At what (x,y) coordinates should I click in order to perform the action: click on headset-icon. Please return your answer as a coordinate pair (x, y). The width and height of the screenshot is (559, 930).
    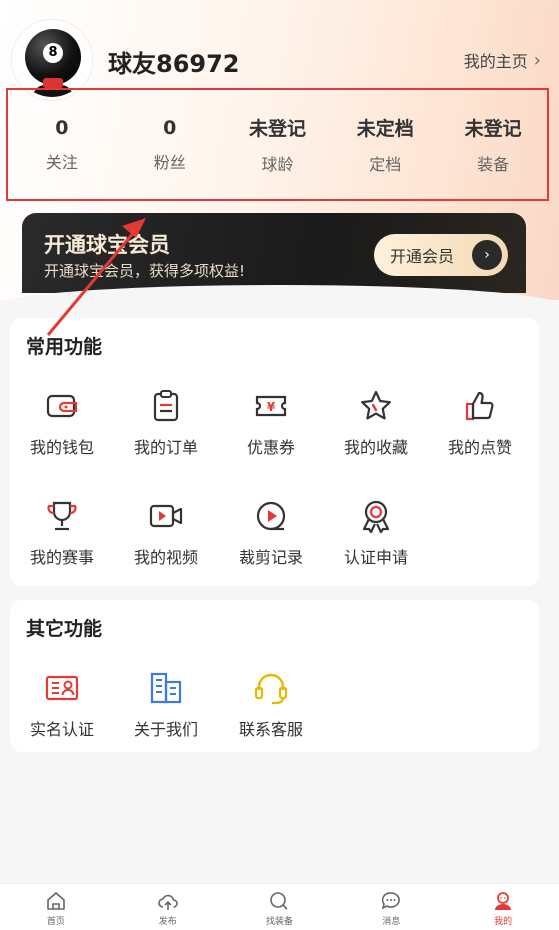
    Looking at the image, I should click on (271, 689).